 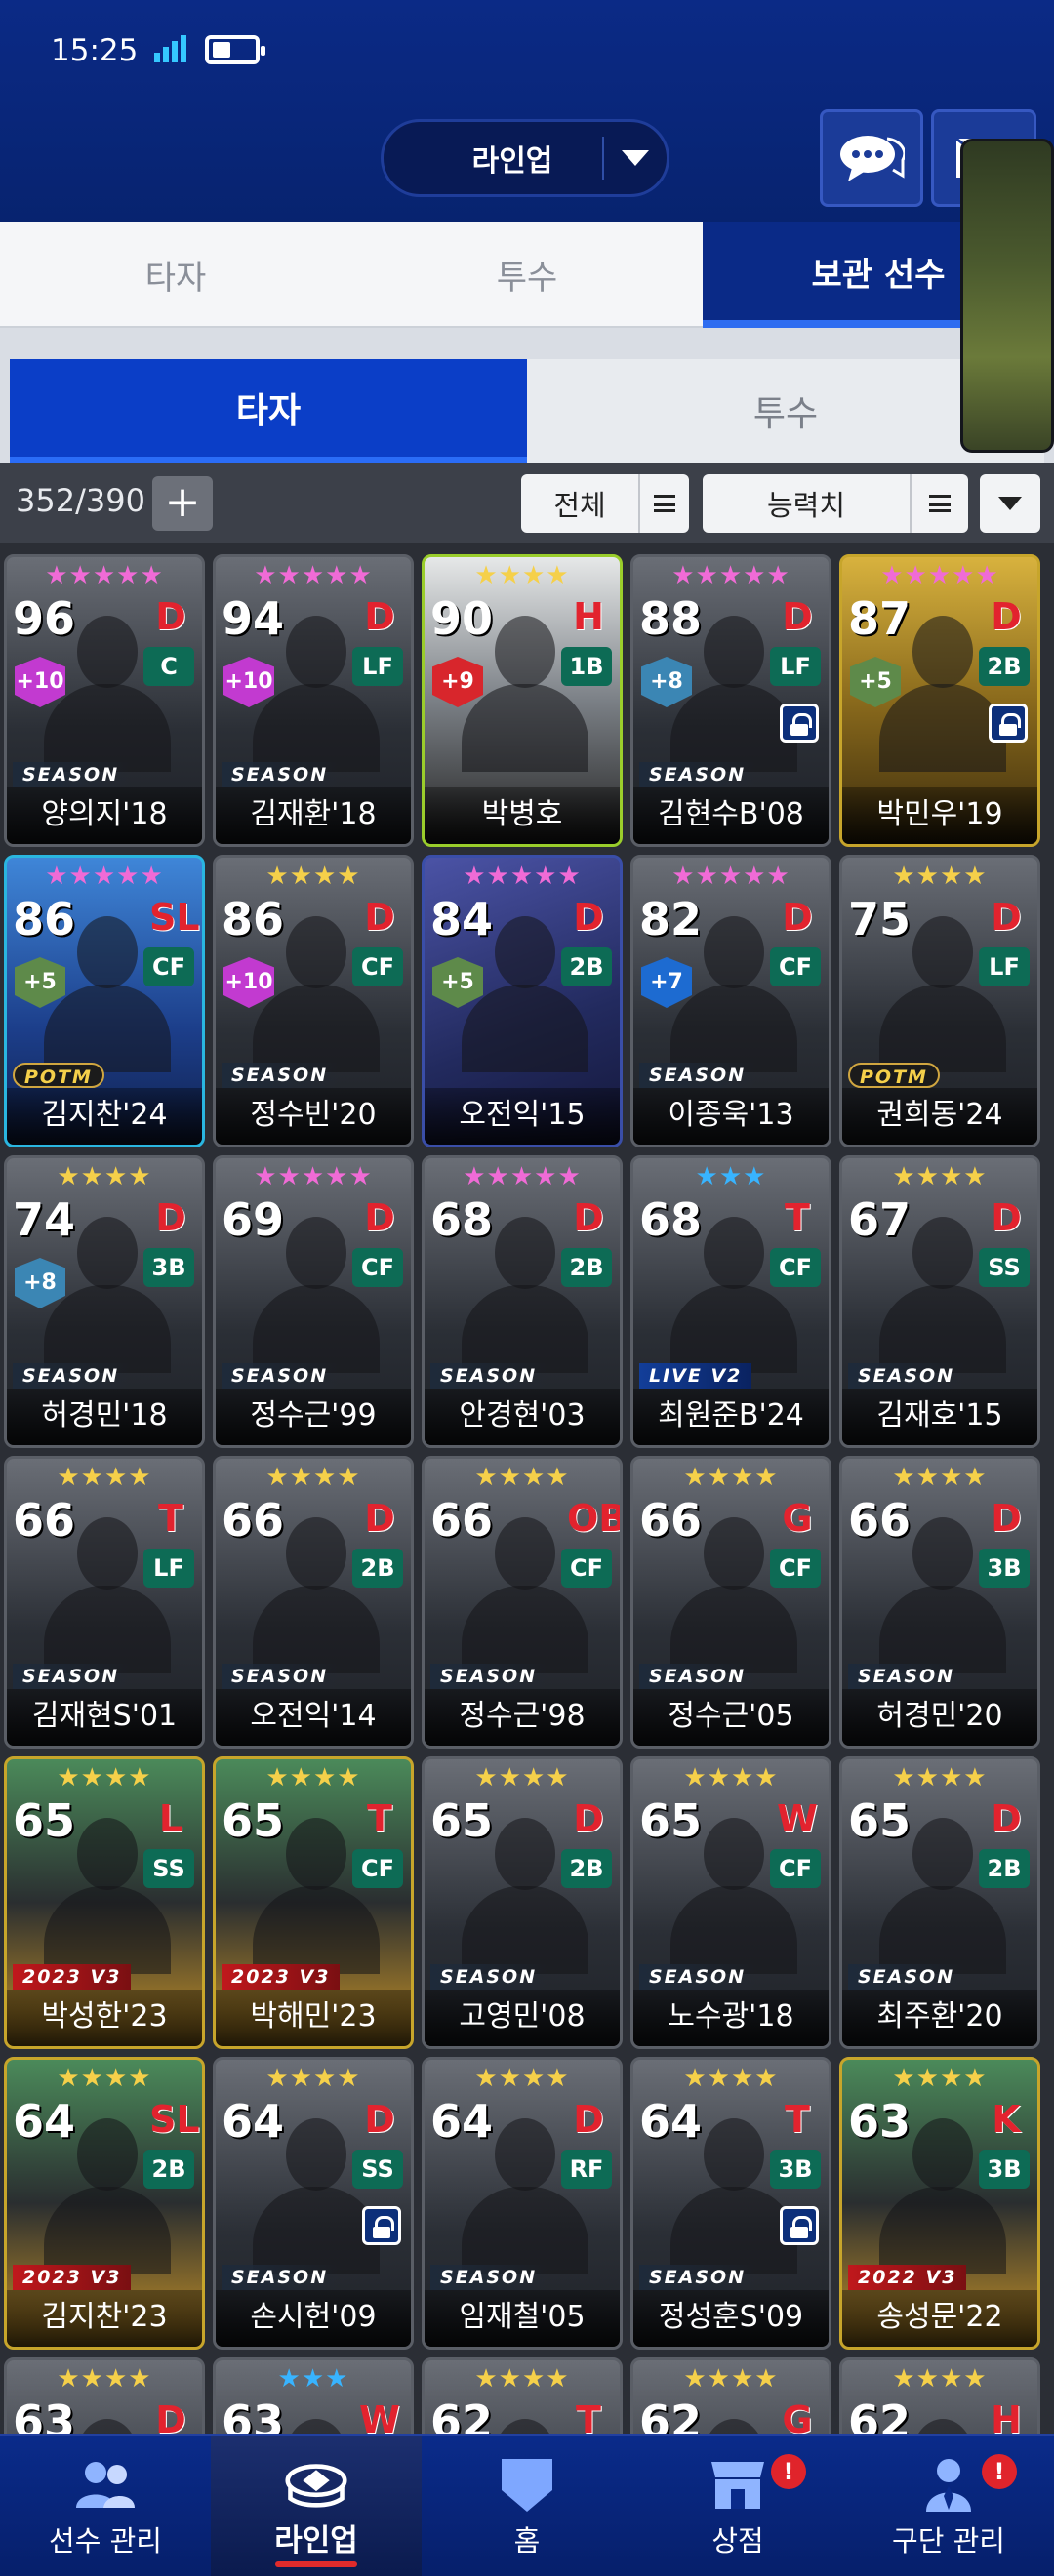 What do you see at coordinates (939, 1602) in the screenshot?
I see `player-card: ★★★★ 66 D 3B SEASON 허경민'20` at bounding box center [939, 1602].